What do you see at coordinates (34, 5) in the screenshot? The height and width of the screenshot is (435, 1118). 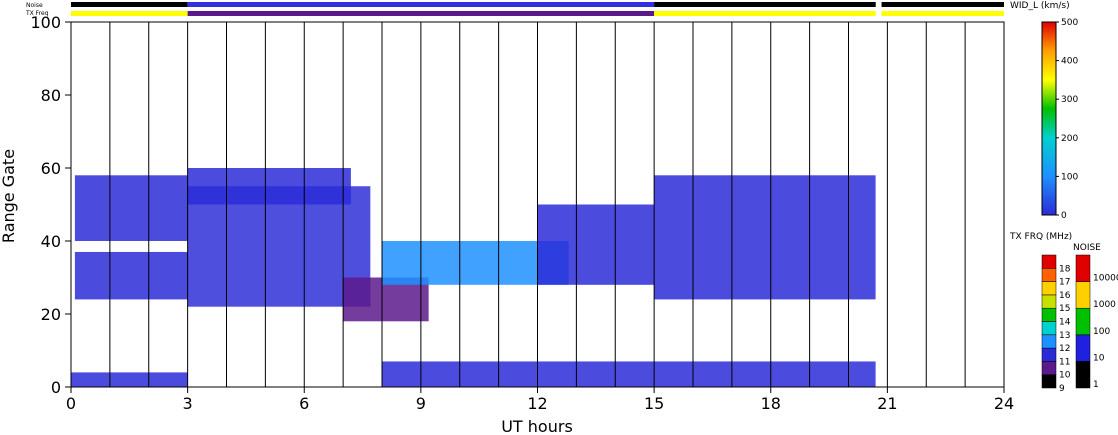 I see `noise-strip-label: Noise` at bounding box center [34, 5].